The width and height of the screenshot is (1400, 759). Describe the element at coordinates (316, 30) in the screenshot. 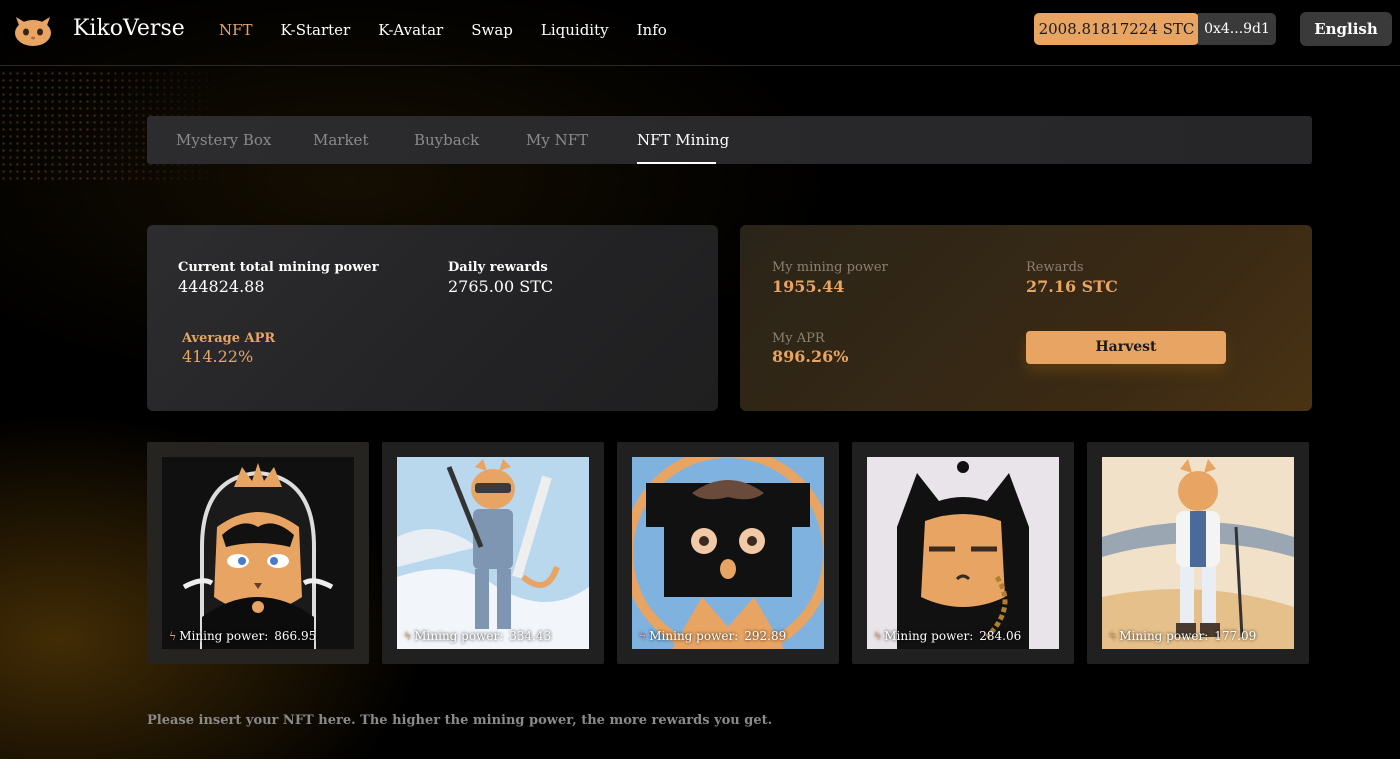

I see `nav-k-starter: K-Starter` at that location.